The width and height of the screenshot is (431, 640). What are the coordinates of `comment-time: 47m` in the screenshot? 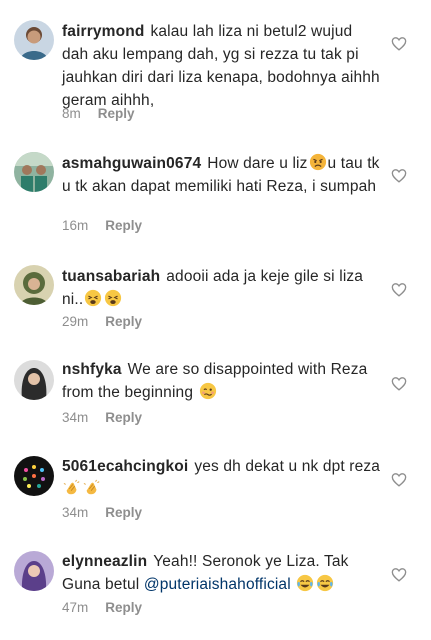 It's located at (75, 607).